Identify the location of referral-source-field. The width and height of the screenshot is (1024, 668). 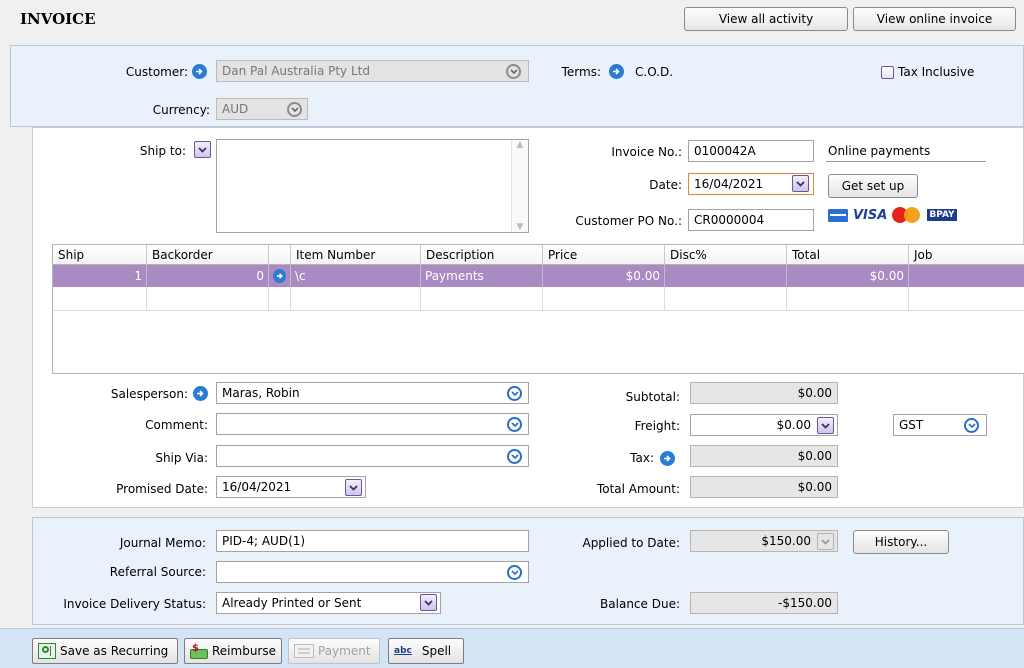
(372, 572).